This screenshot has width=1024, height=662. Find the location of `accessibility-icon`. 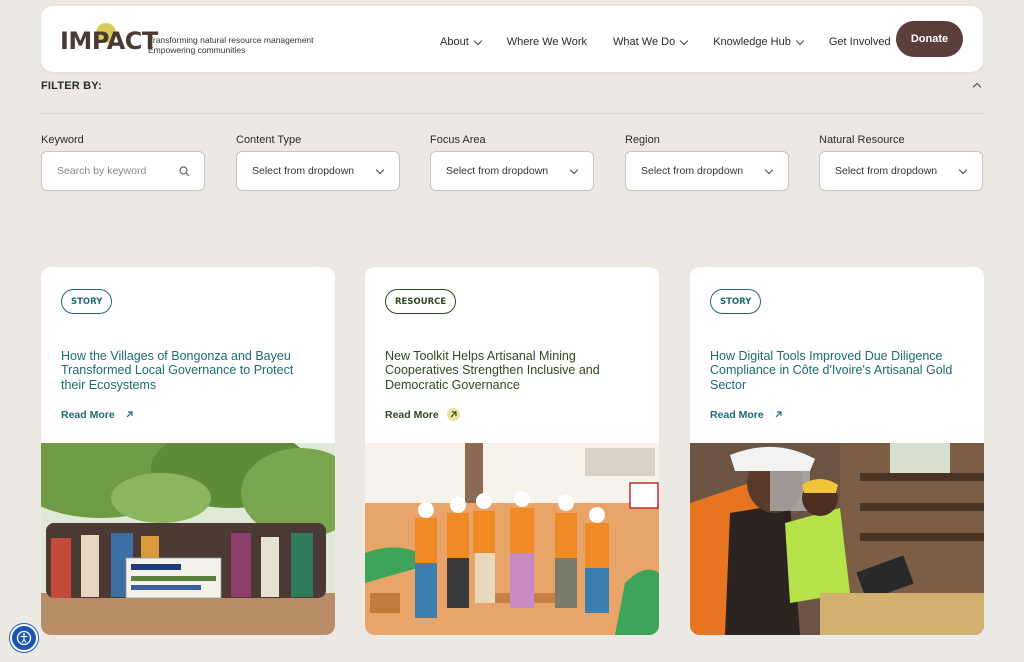

accessibility-icon is located at coordinates (24, 638).